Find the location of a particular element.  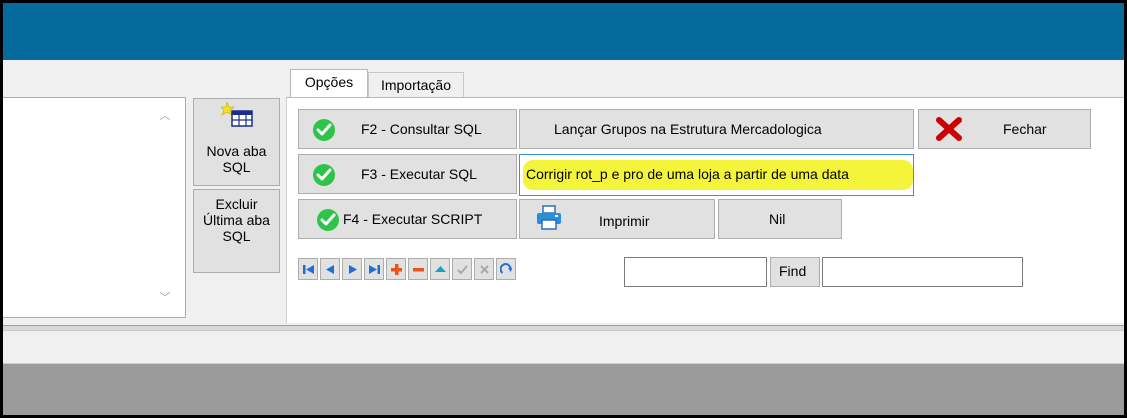

executar-script-label: F4 - Executar SCRIPT is located at coordinates (413, 219).